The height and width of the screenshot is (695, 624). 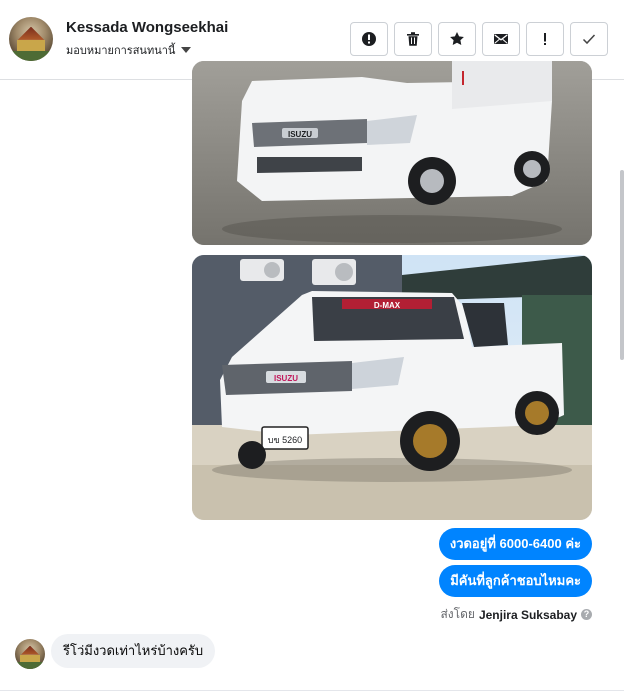 I want to click on license-plate: บข 5260, so click(x=285, y=440).